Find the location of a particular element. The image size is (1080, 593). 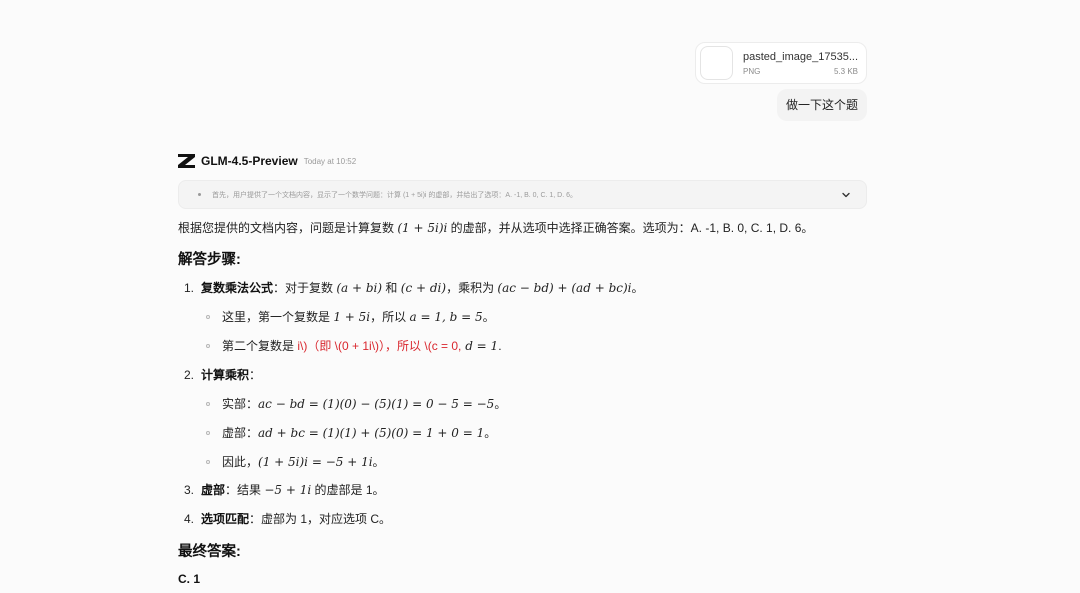

intro-math: (1 + 5i)i is located at coordinates (422, 228).